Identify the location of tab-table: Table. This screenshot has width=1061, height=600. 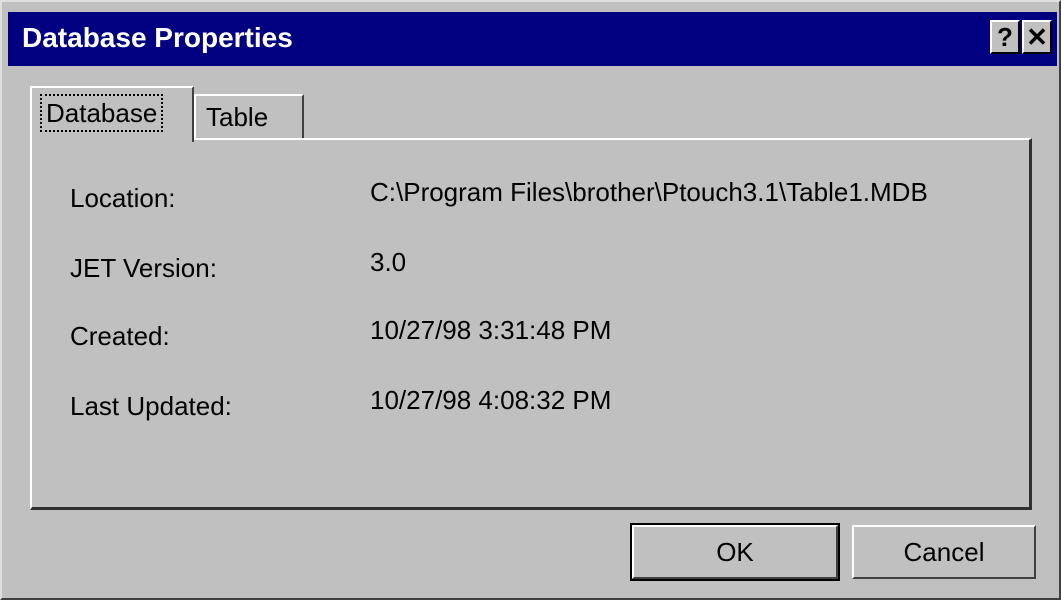
(249, 117).